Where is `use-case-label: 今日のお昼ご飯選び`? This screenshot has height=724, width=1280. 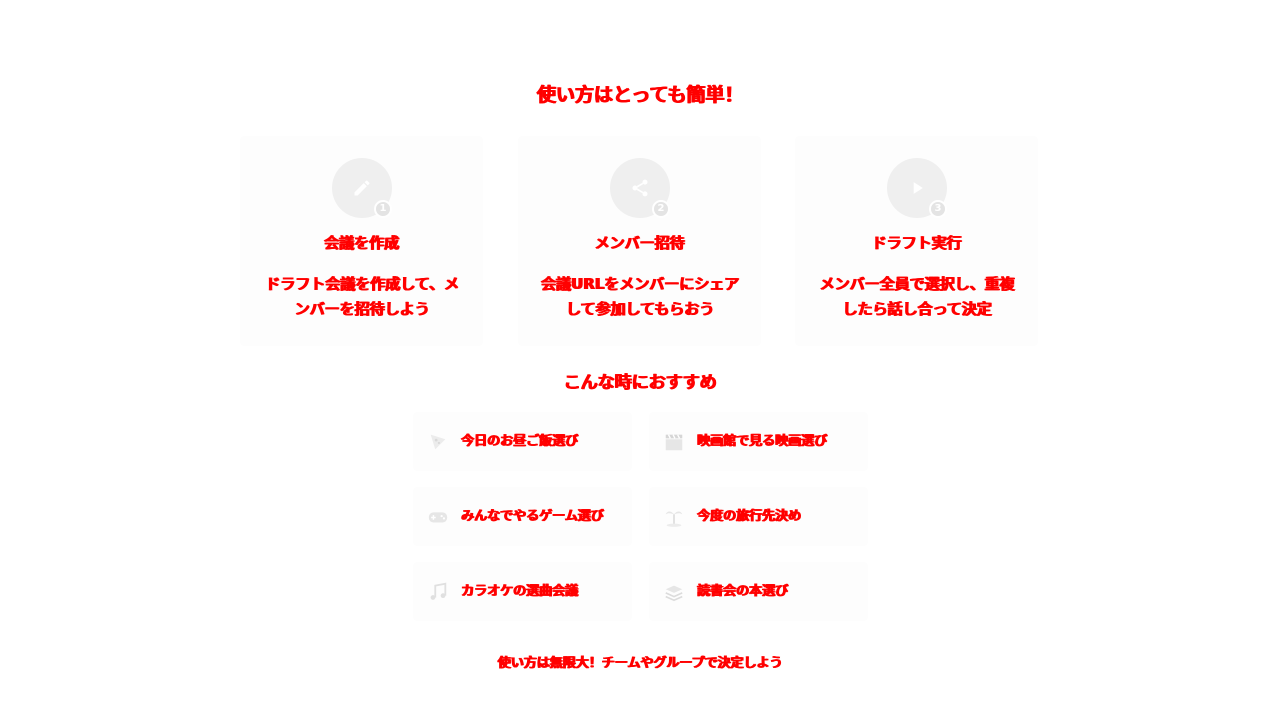
use-case-label: 今日のお昼ご飯選び is located at coordinates (520, 441).